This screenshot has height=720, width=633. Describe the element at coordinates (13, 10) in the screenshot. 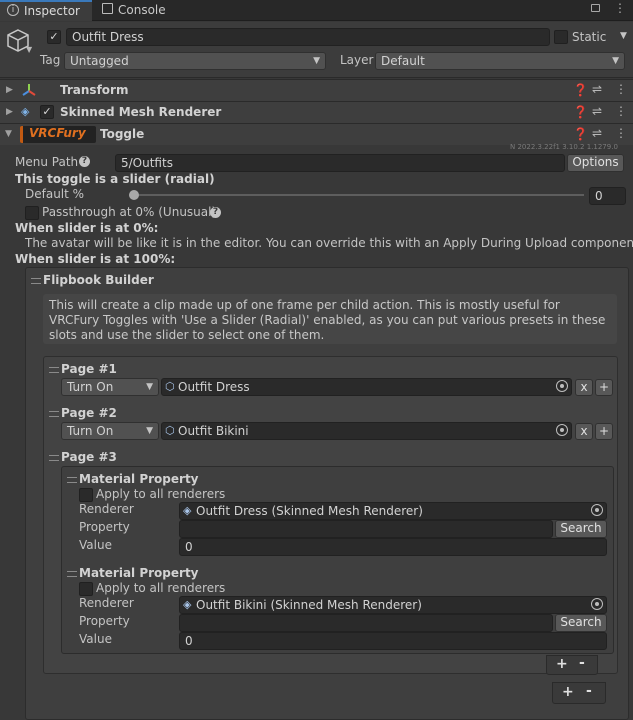

I see `info-icon: i` at that location.